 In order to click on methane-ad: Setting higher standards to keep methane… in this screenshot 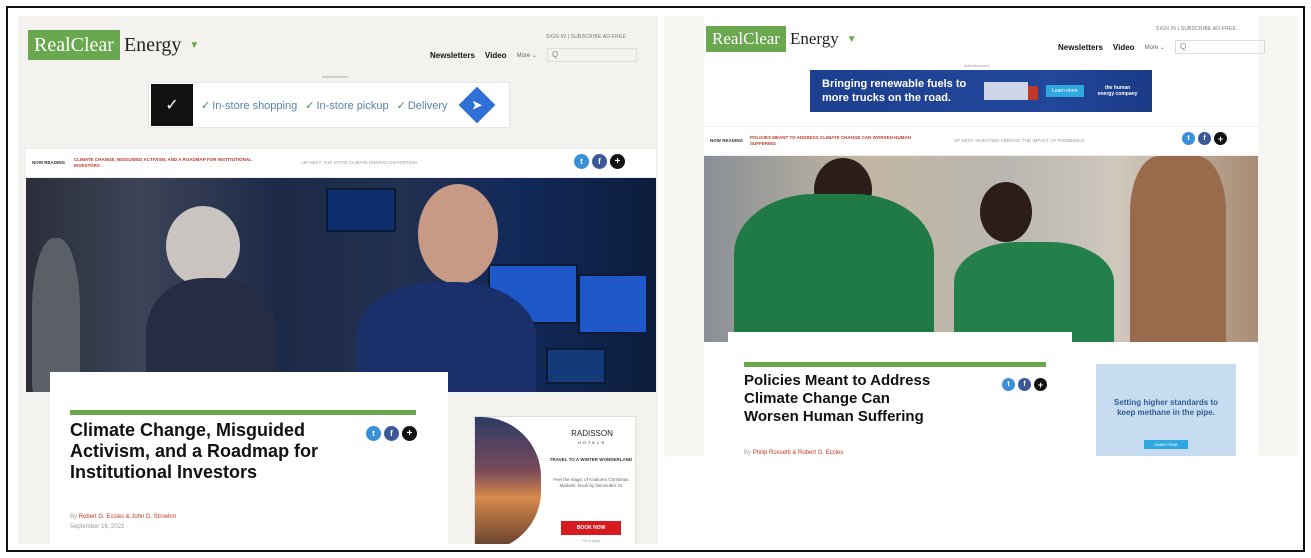, I will do `click(1166, 410)`.